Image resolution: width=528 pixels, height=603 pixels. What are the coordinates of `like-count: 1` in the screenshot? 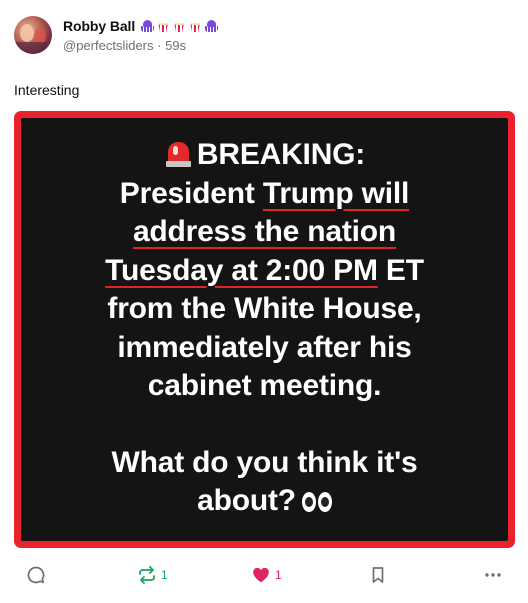 It's located at (278, 575).